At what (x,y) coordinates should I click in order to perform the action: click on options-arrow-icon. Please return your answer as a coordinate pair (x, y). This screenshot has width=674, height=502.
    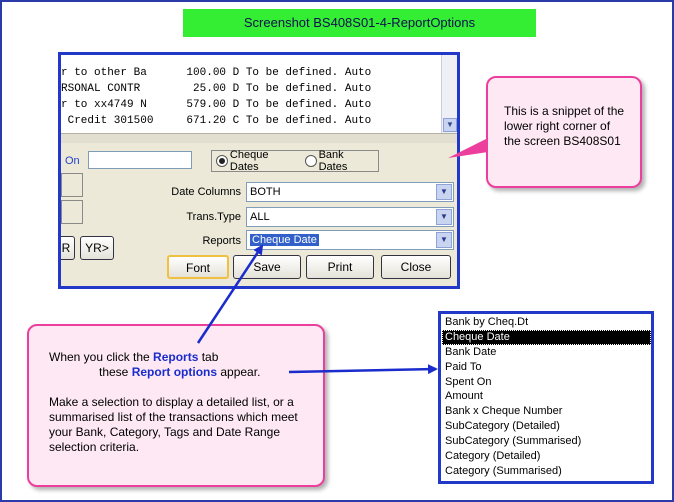
    Looking at the image, I should click on (363, 369).